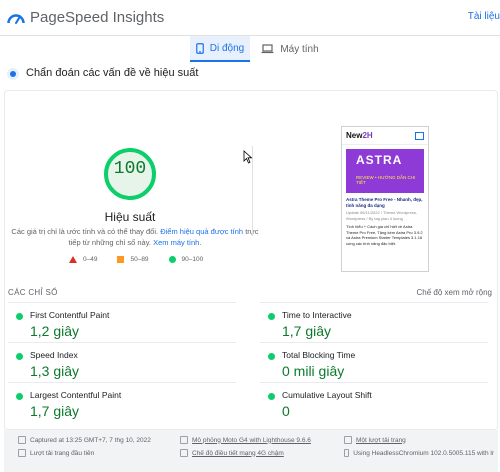 This screenshot has height=472, width=500. I want to click on metric-lcp: Largest Contentful Paint 1,7 giây, so click(122, 402).